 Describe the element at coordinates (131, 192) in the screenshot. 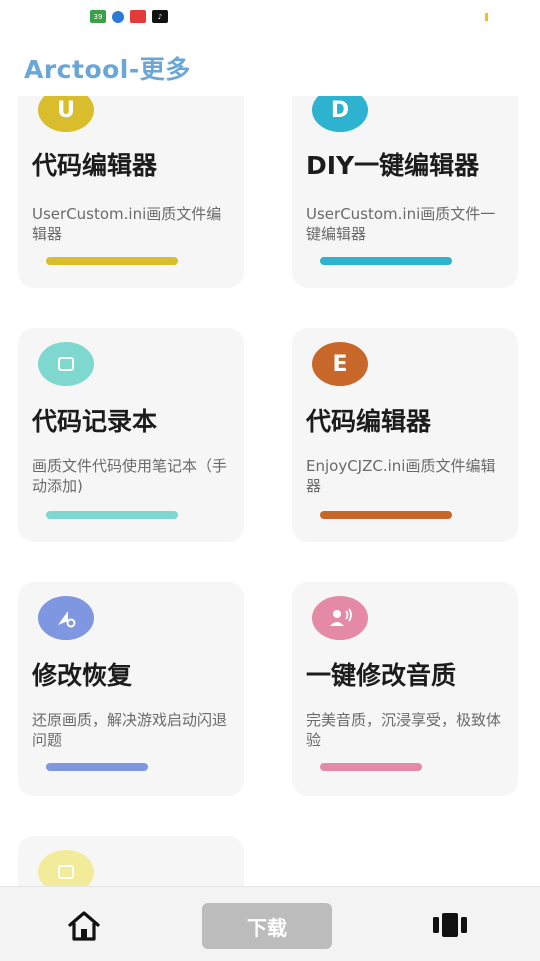

I see `card-code-editor-usercustom: U 代码编辑器 UserCustom.ini画质文件编辑器` at that location.